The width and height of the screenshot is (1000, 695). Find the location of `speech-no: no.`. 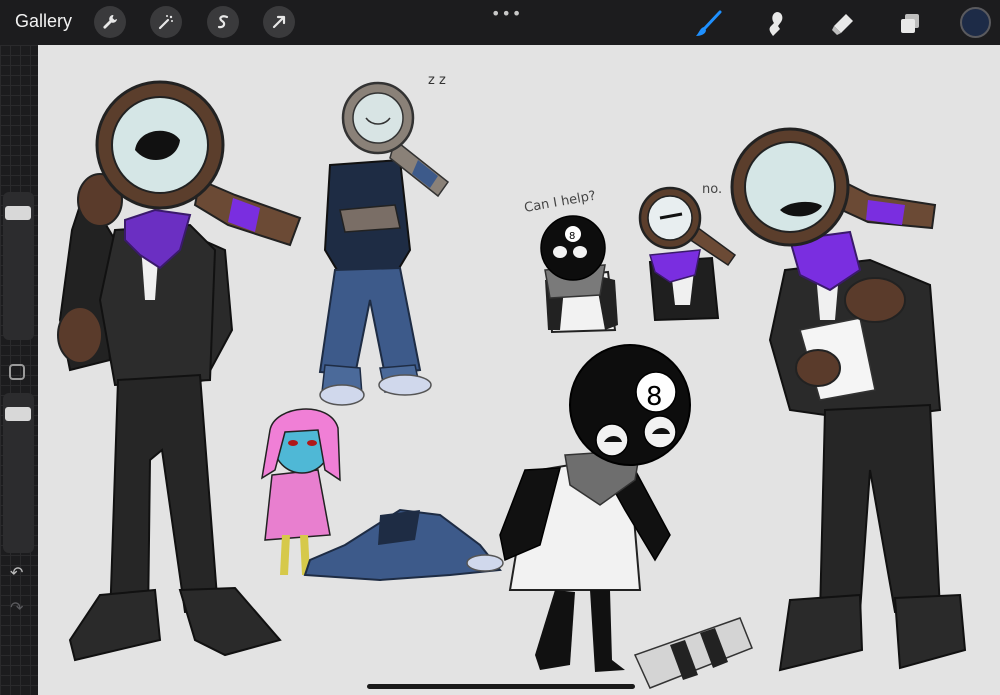

speech-no: no. is located at coordinates (712, 189).